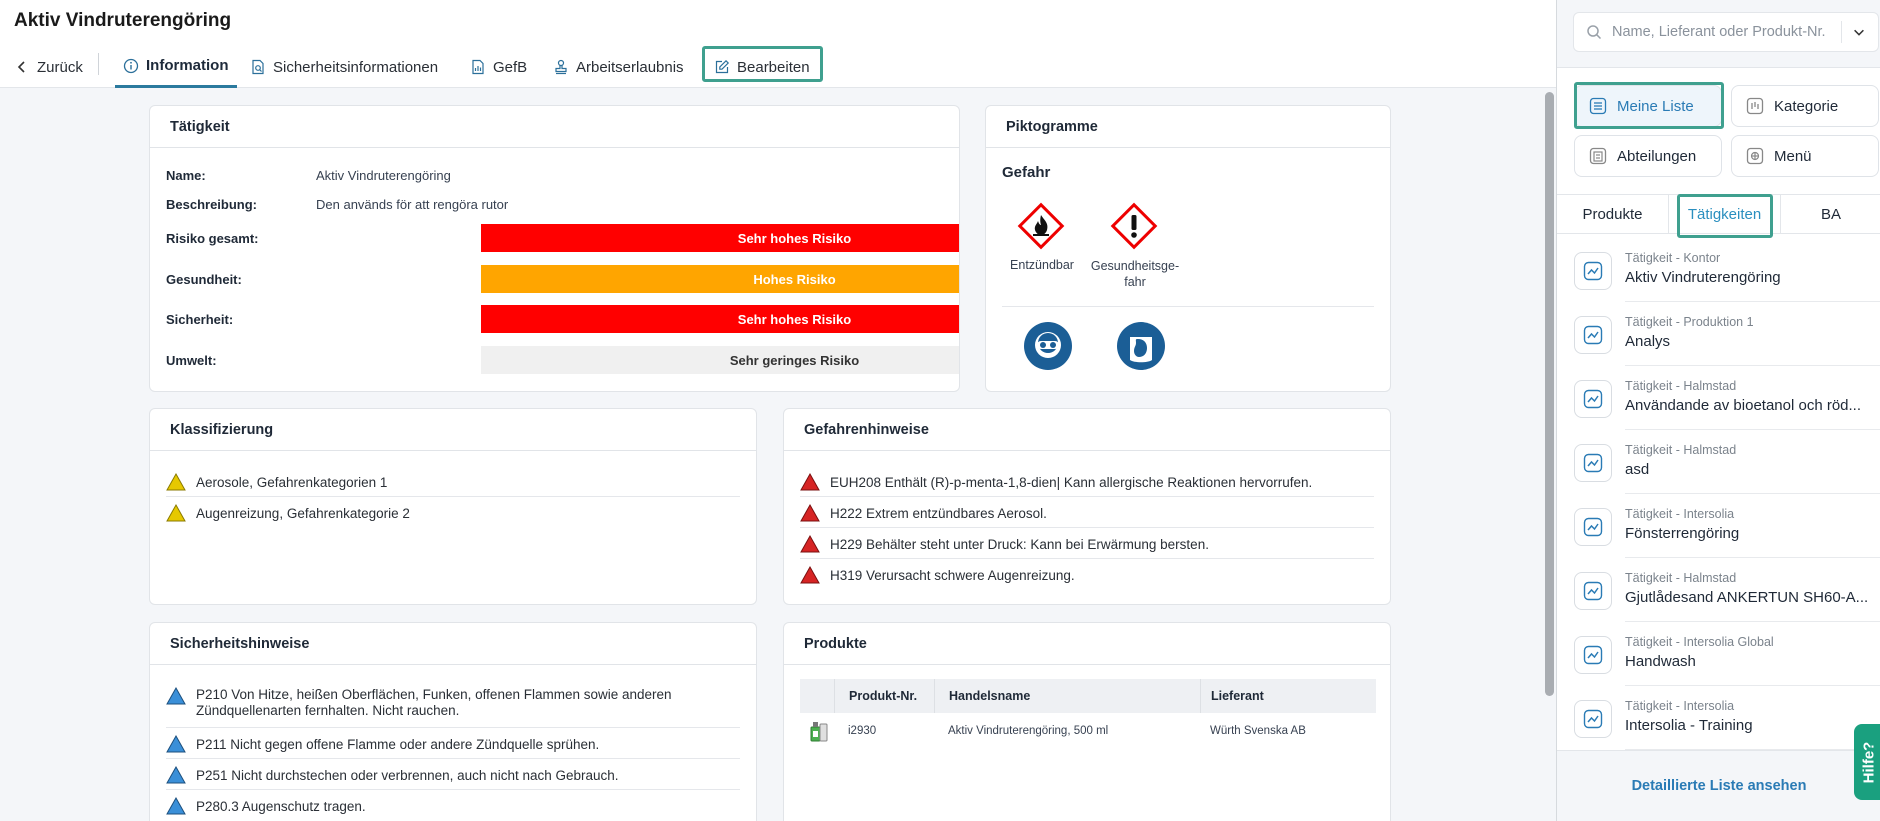 Image resolution: width=1880 pixels, height=821 pixels. Describe the element at coordinates (478, 67) in the screenshot. I see `document-chart-icon` at that location.